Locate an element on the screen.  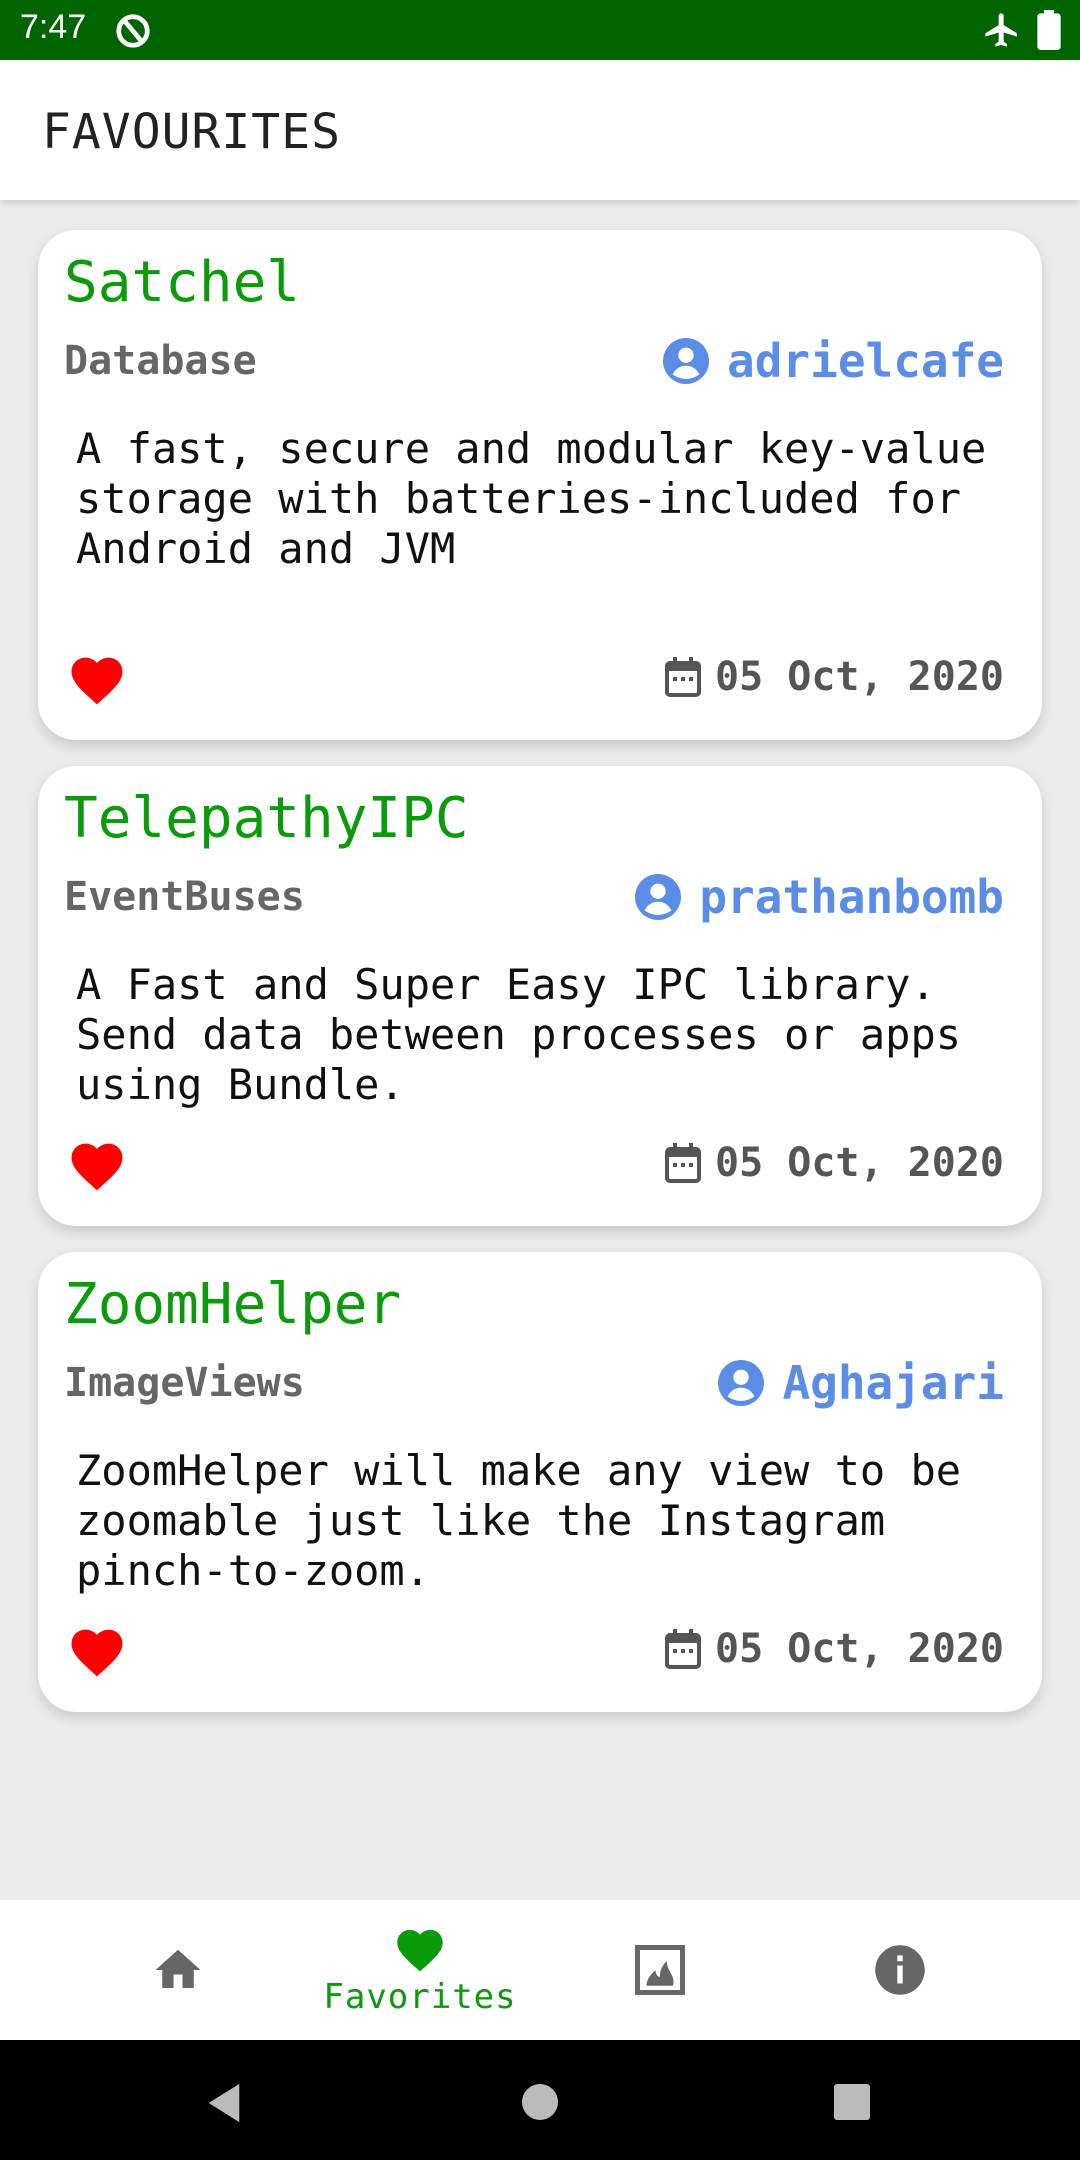
repo-owner: adrielcafe is located at coordinates (833, 361).